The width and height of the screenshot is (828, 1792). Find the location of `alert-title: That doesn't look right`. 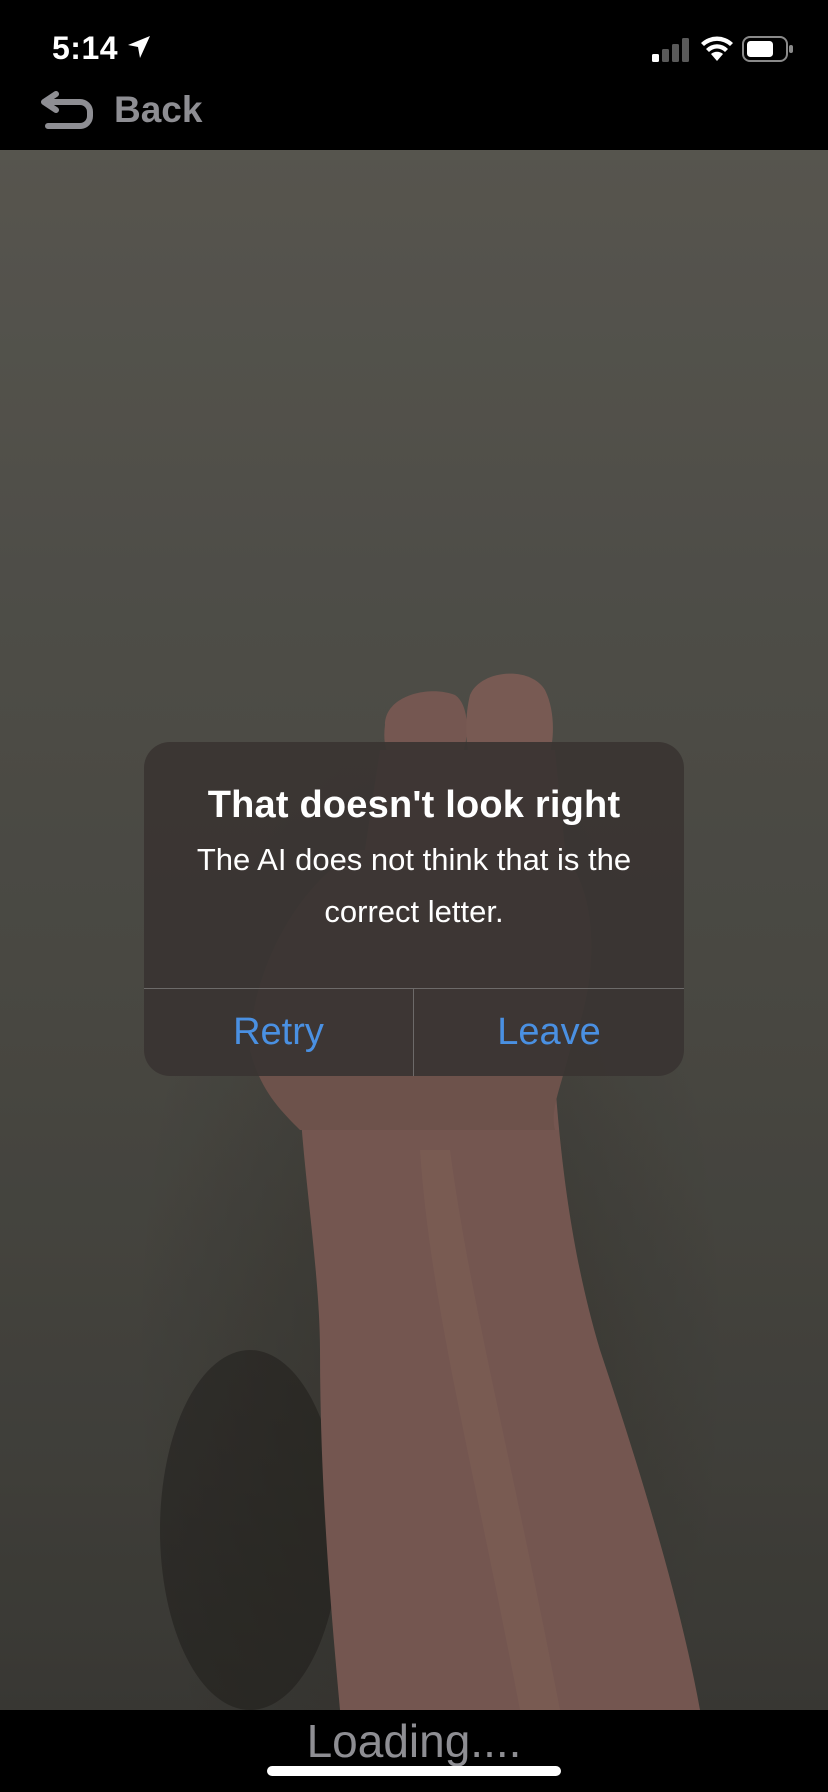

alert-title: That doesn't look right is located at coordinates (414, 805).